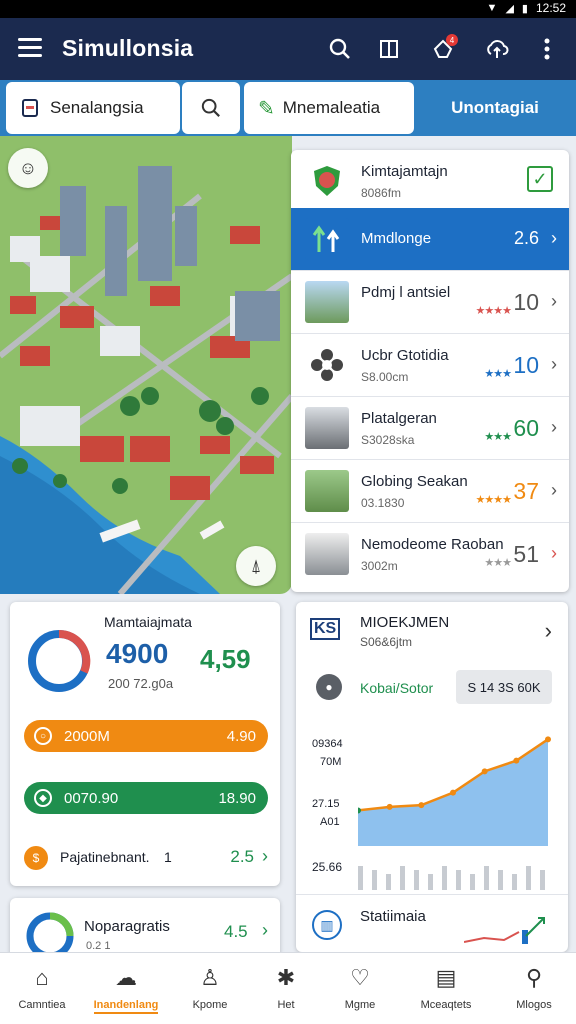 This screenshot has height=1024, width=576. I want to click on green-label: Kobai/Sotor, so click(397, 688).